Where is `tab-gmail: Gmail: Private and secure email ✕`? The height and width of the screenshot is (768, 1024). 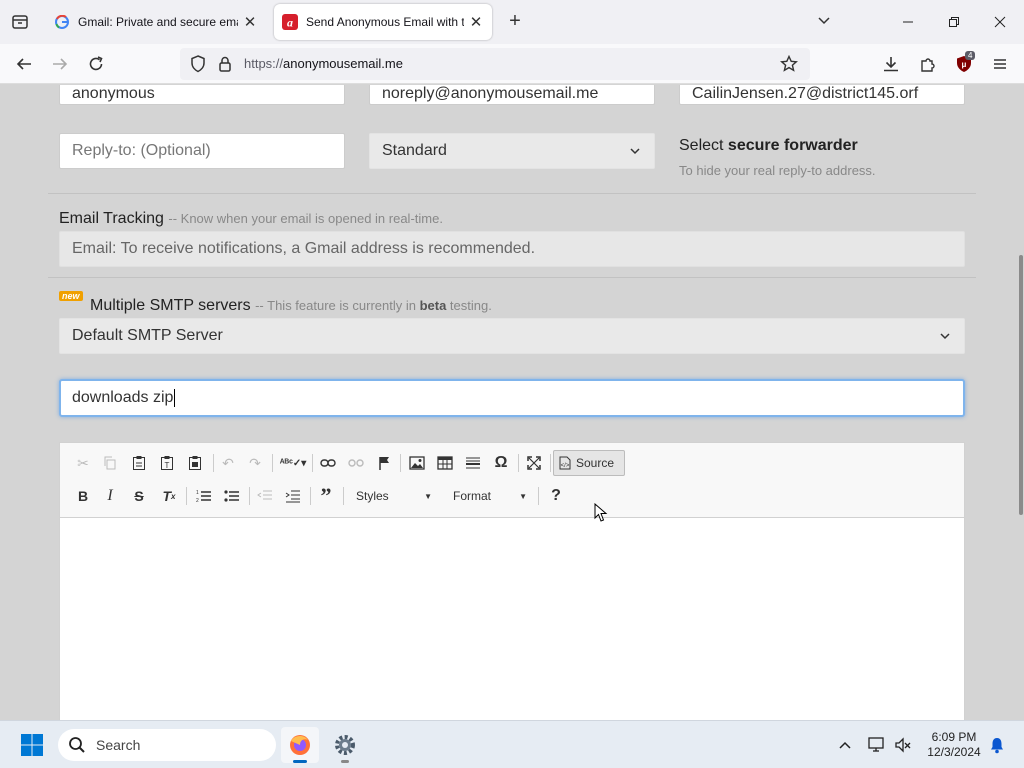
tab-gmail: Gmail: Private and secure email ✕ is located at coordinates (156, 22).